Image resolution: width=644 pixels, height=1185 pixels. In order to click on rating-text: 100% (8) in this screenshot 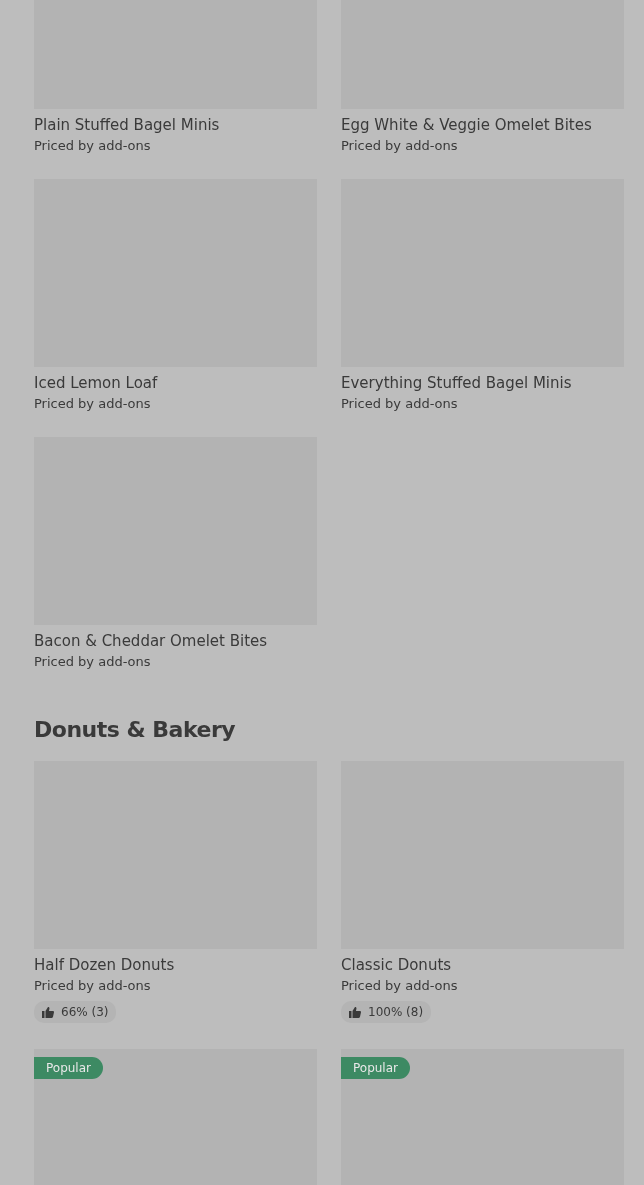, I will do `click(396, 1012)`.